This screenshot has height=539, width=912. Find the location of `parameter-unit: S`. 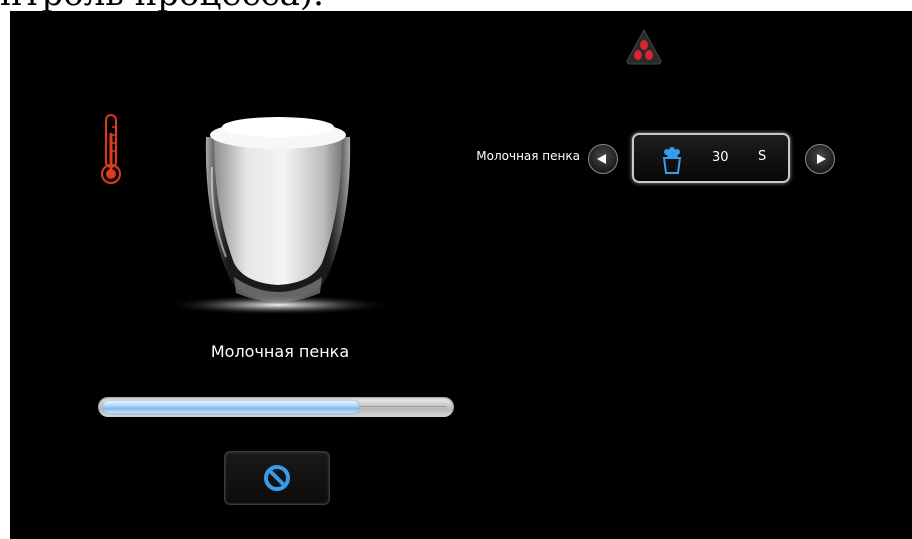

parameter-unit: S is located at coordinates (762, 156).